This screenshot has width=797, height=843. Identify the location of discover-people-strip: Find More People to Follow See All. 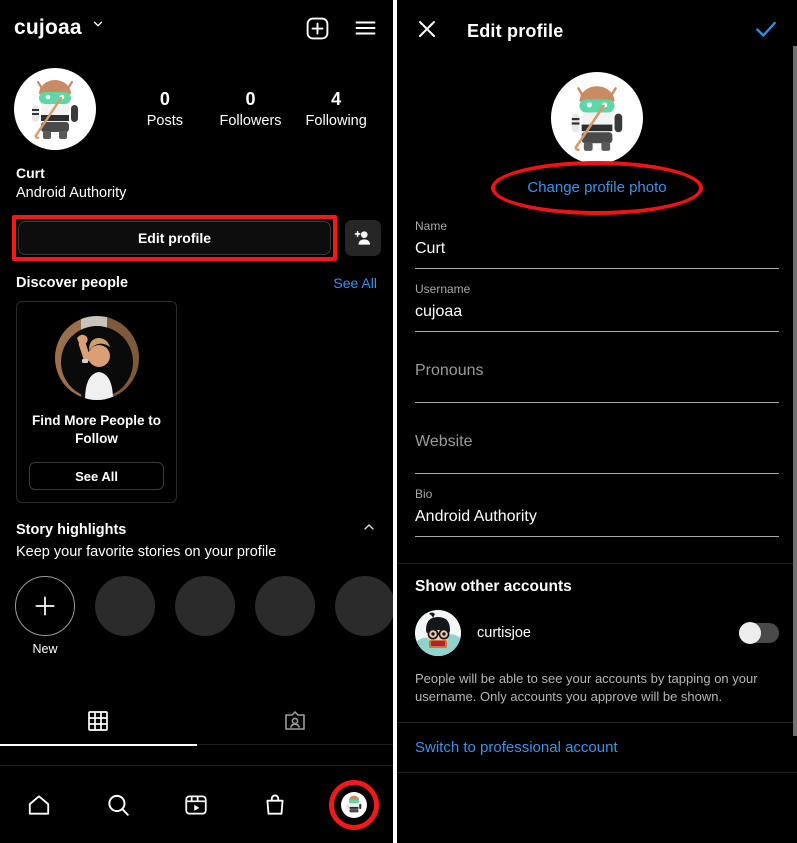
(196, 400).